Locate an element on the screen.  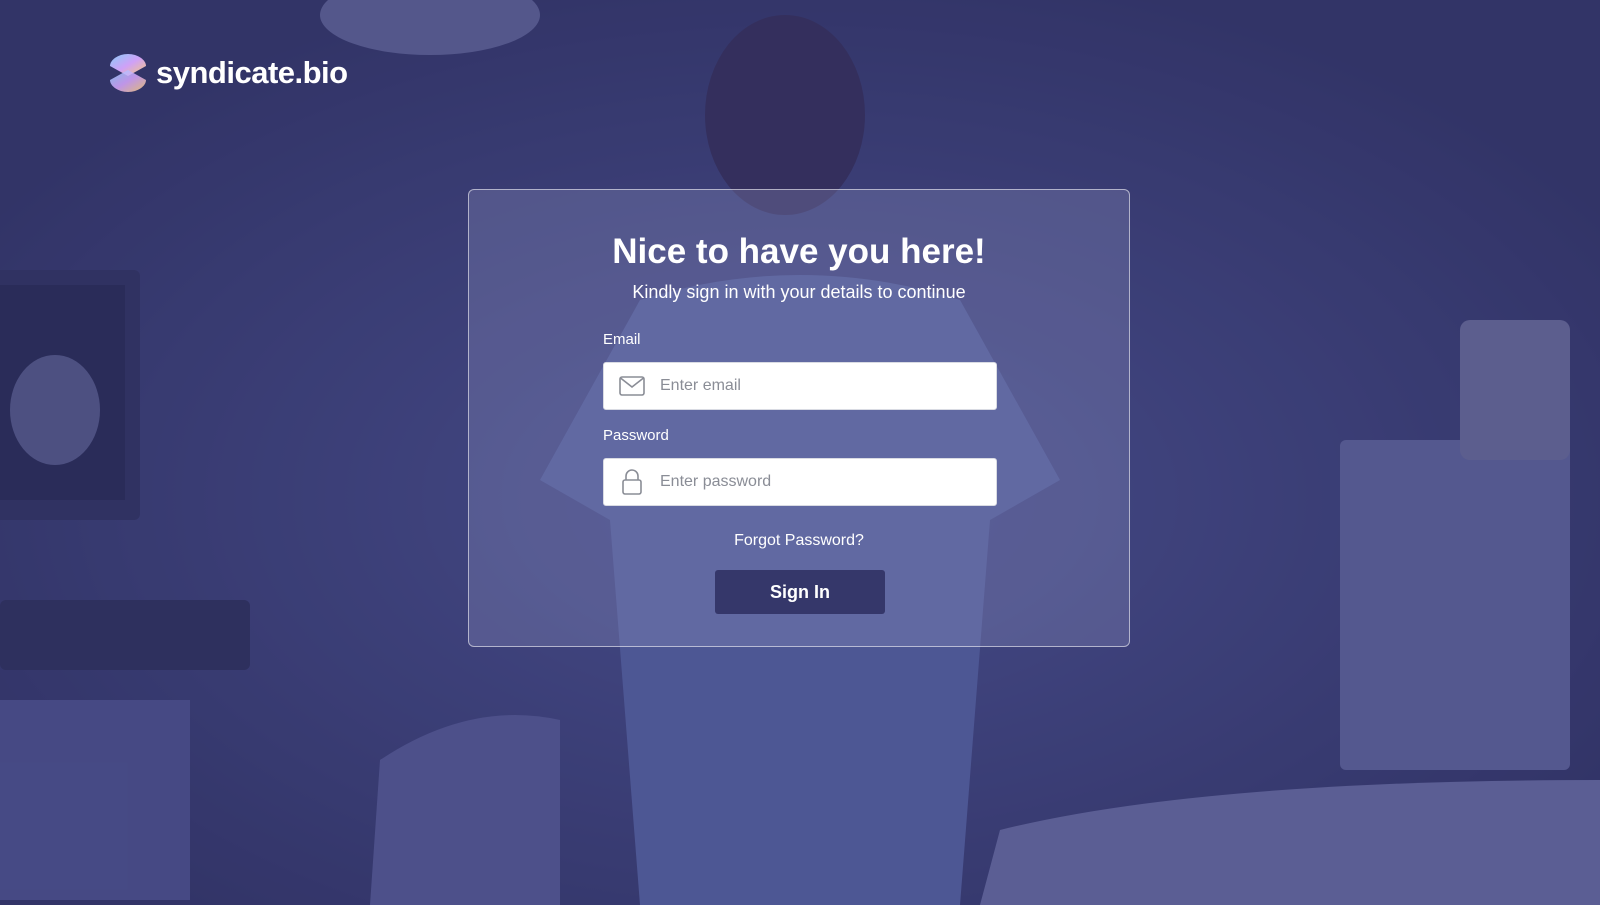
syndicate-logo-icon is located at coordinates (128, 73).